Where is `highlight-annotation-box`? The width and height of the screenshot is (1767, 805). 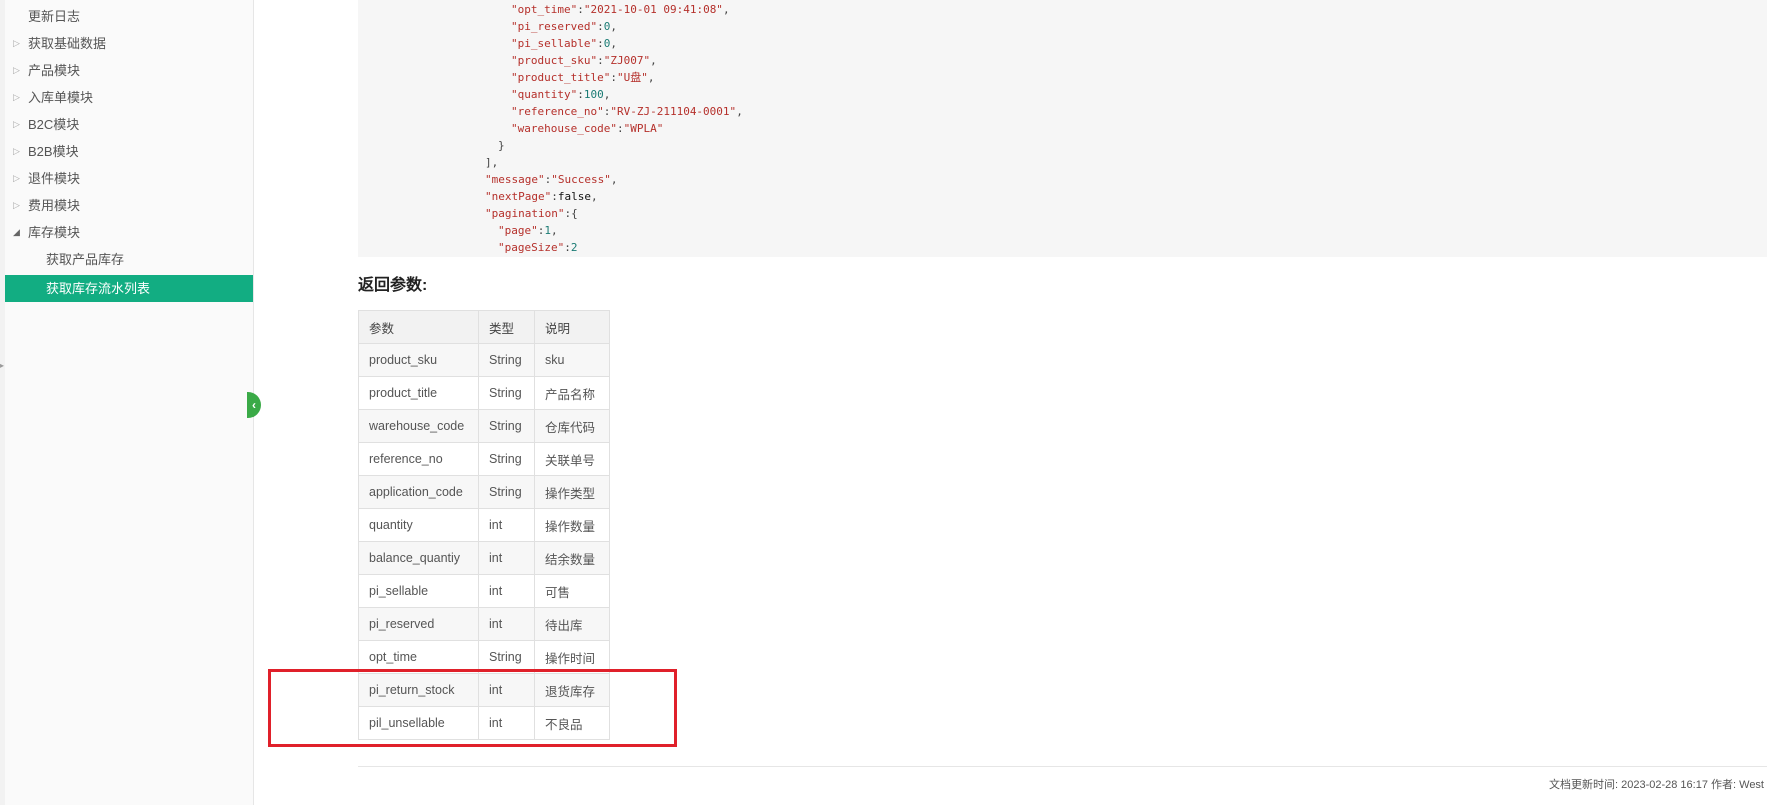
highlight-annotation-box is located at coordinates (472, 708).